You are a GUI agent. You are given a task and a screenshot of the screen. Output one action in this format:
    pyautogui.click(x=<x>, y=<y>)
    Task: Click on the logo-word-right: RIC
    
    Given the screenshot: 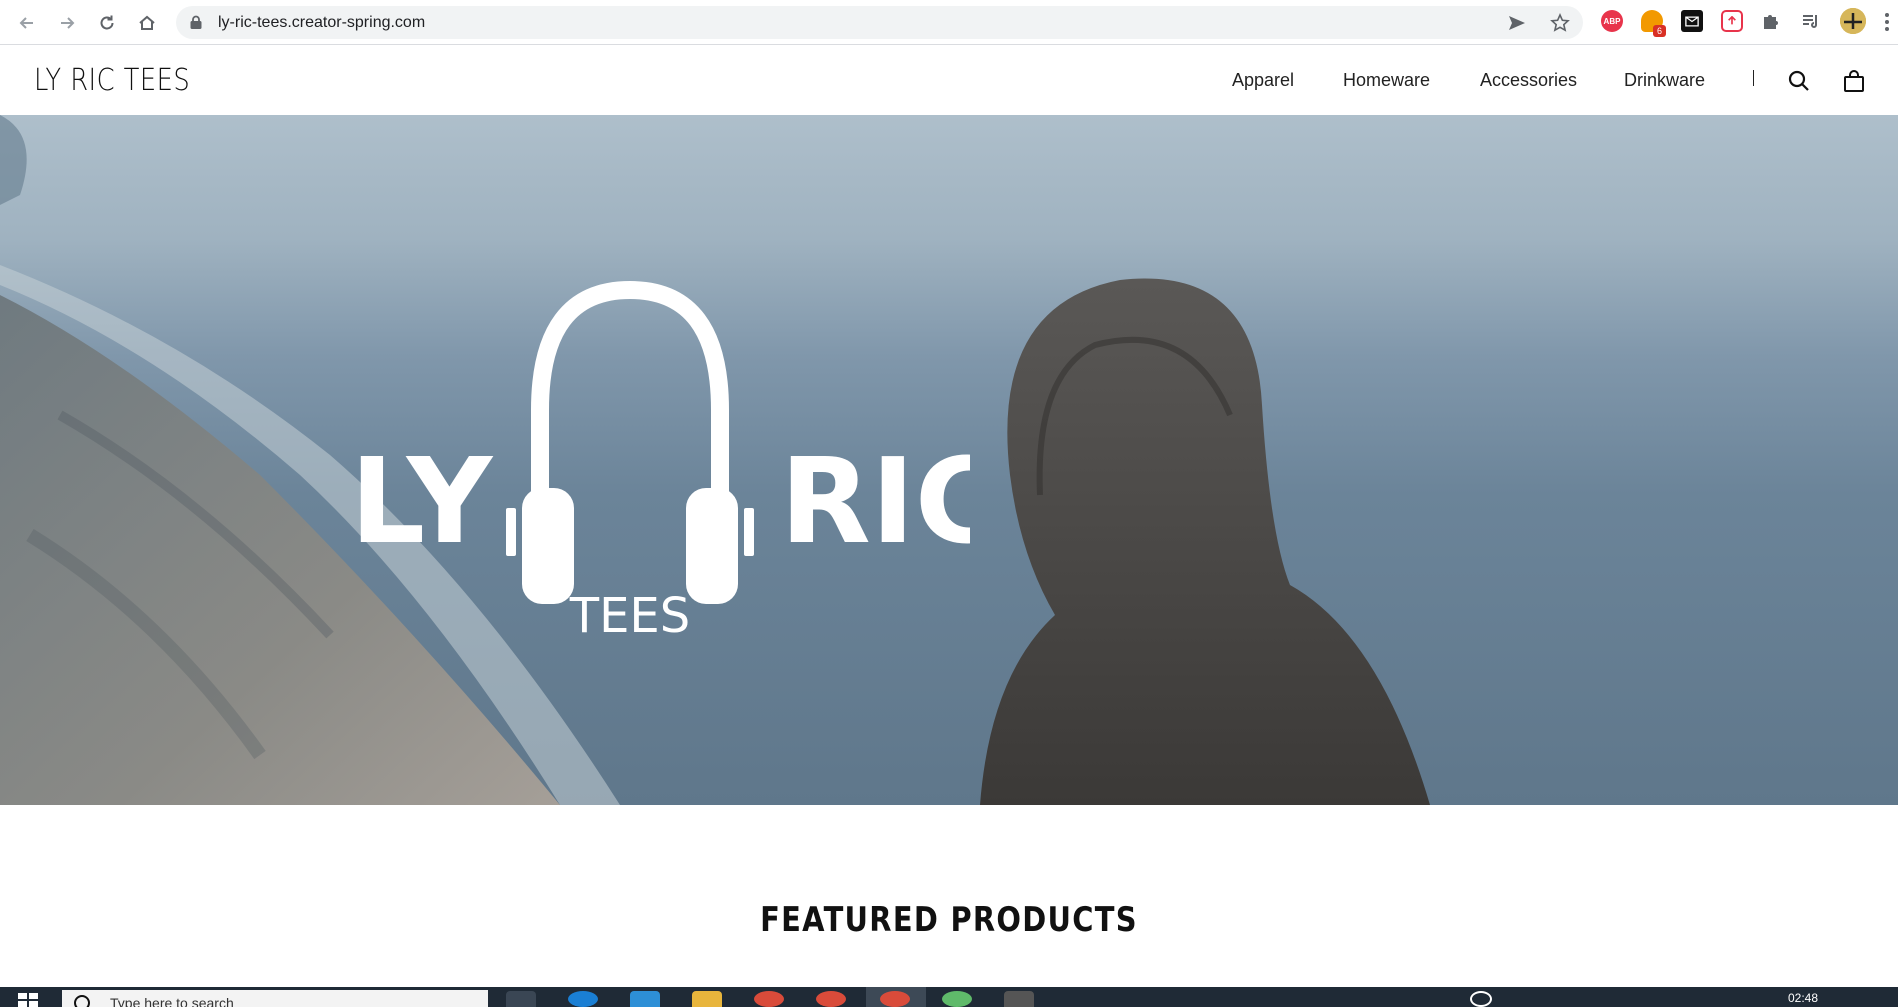 What is the action you would take?
    pyautogui.click(x=875, y=501)
    